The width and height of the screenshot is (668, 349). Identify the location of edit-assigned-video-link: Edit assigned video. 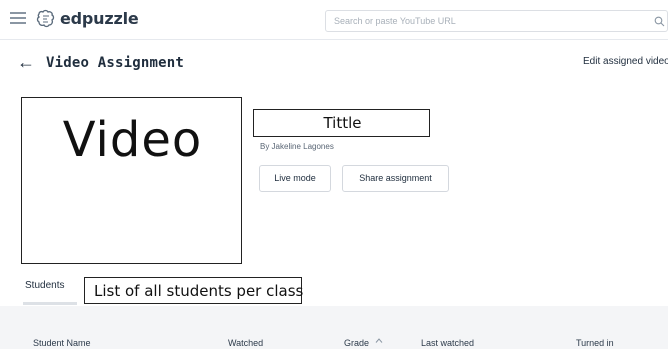
(625, 61).